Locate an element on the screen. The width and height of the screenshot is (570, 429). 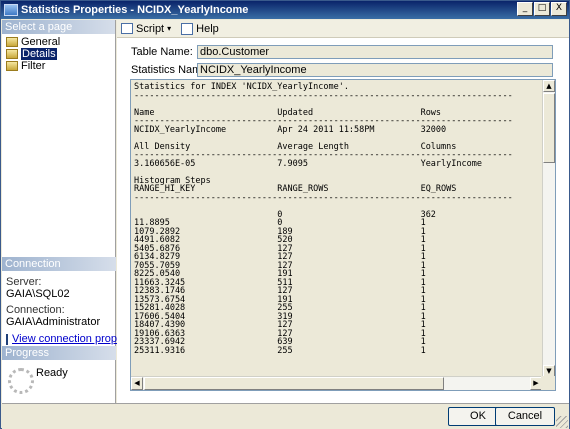
connection-label: Connection: is located at coordinates (35, 310).